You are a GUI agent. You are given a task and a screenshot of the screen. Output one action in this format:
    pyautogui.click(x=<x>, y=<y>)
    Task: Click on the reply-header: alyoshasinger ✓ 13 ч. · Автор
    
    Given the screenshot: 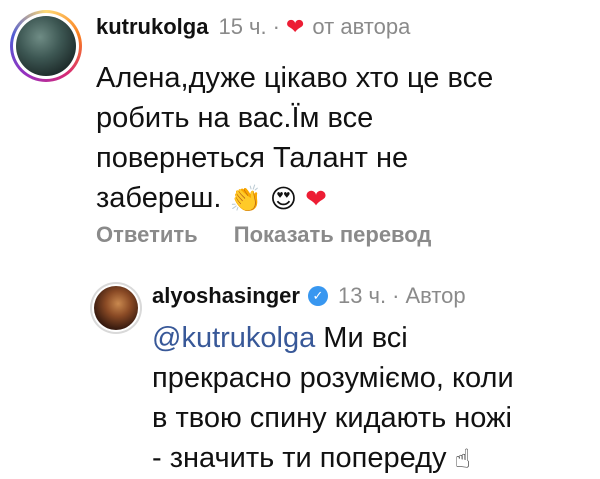 What is the action you would take?
    pyautogui.click(x=309, y=296)
    